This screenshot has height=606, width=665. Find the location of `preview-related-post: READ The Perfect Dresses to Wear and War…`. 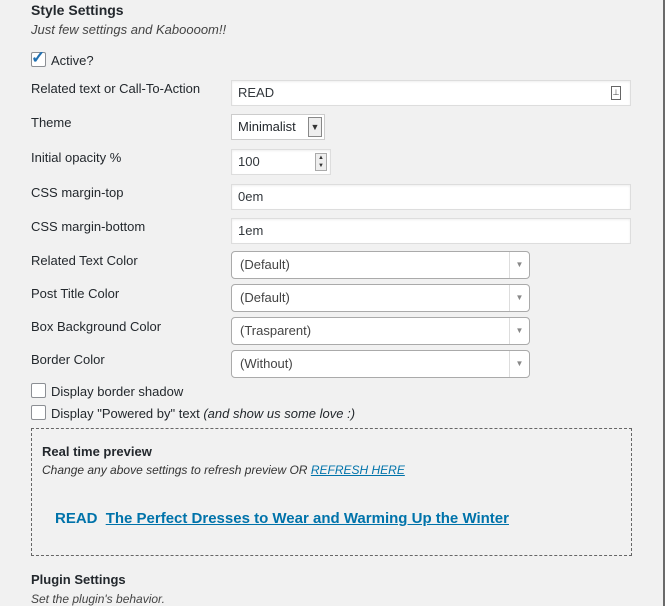

preview-related-post: READ The Perfect Dresses to Wear and War… is located at coordinates (282, 518).